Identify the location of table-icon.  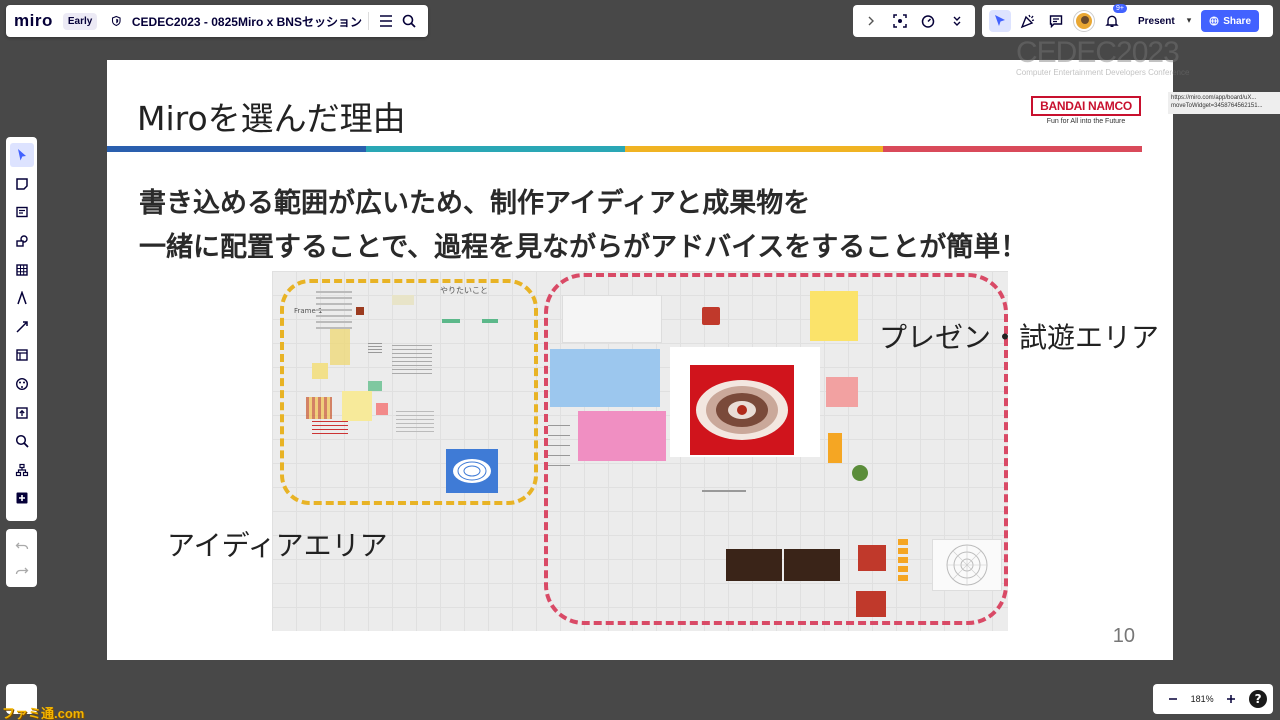
(22, 270).